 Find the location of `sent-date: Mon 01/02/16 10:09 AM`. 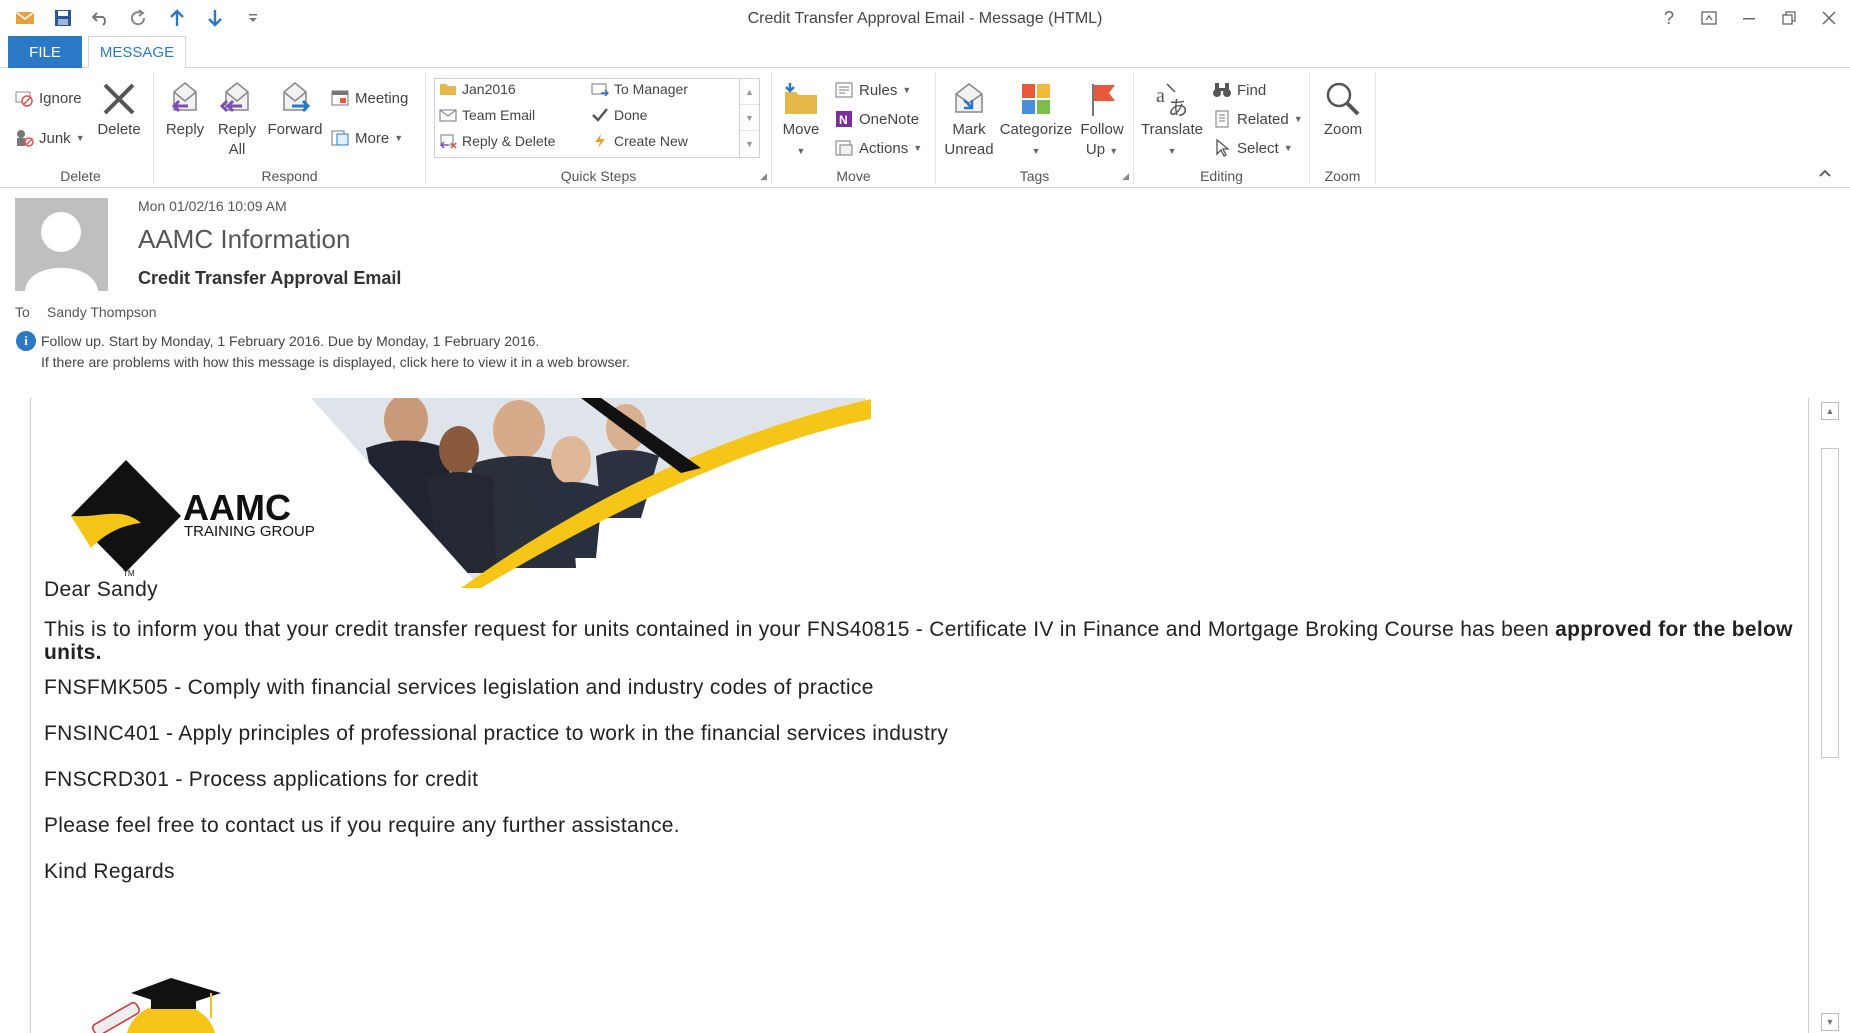

sent-date: Mon 01/02/16 10:09 AM is located at coordinates (212, 206).